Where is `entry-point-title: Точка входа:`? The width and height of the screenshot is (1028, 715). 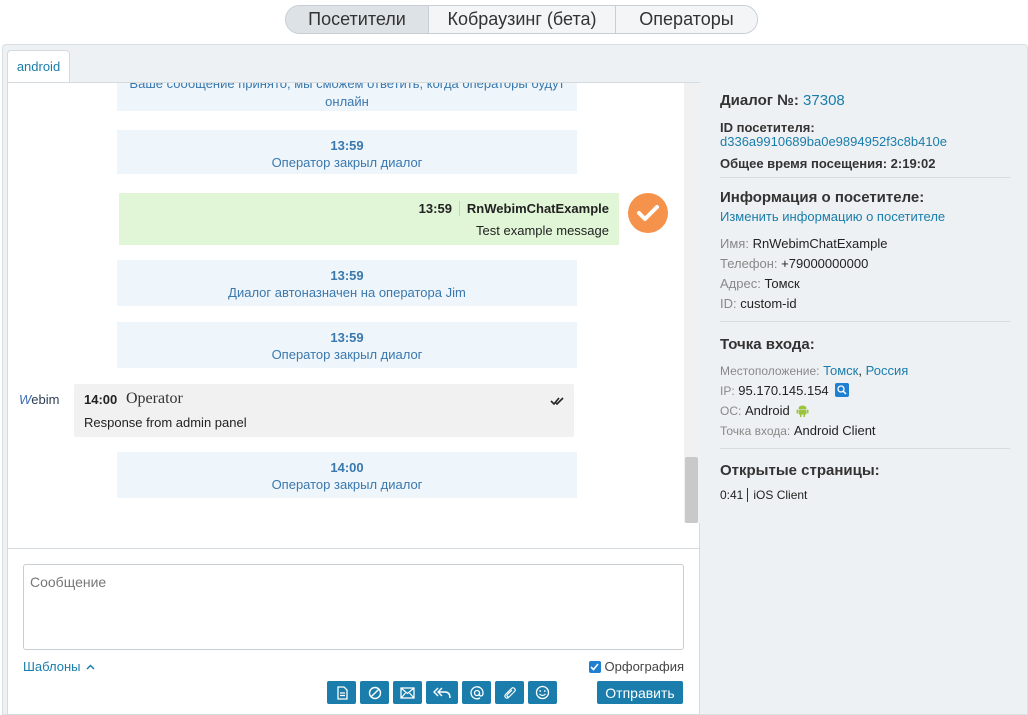 entry-point-title: Точка входа: is located at coordinates (767, 344).